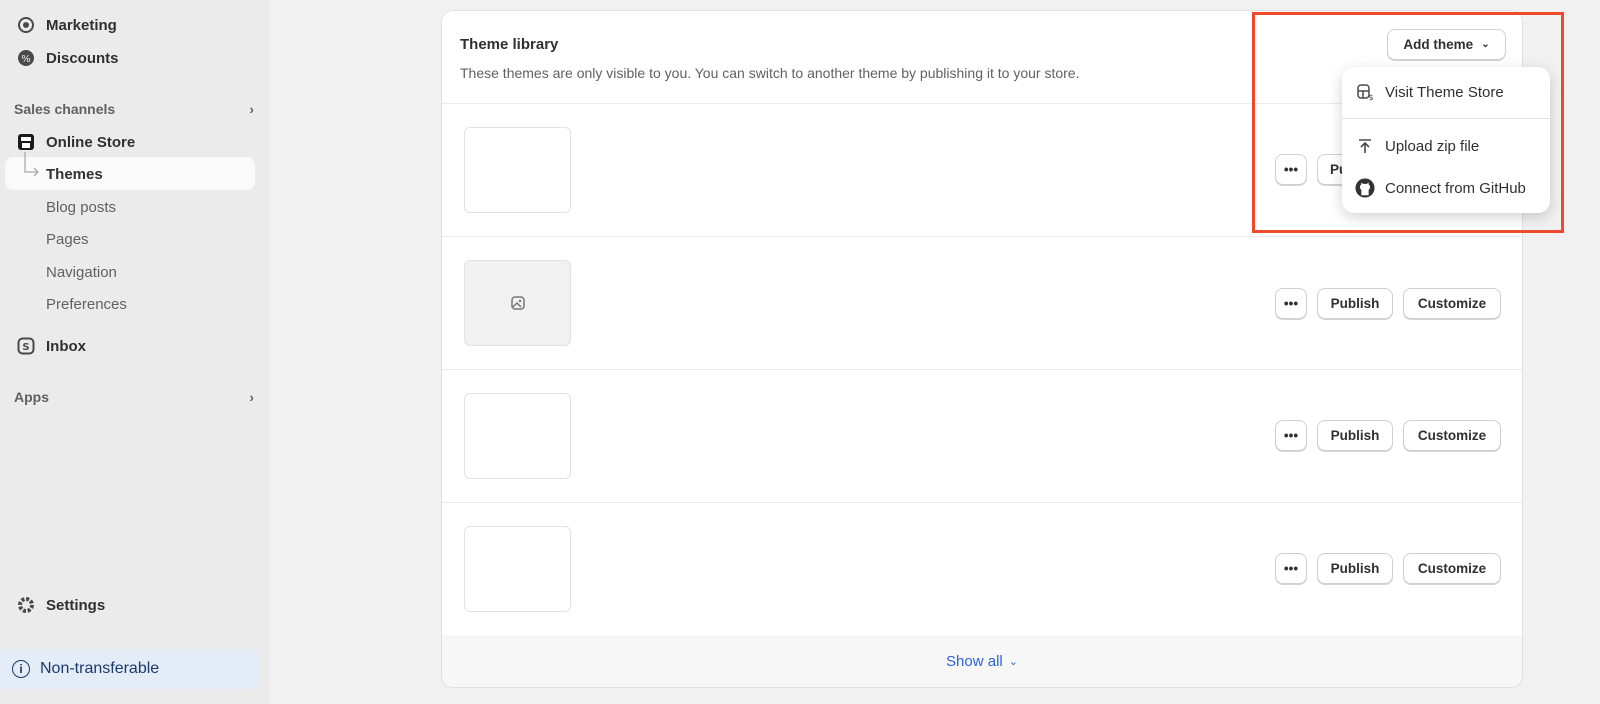 This screenshot has width=1600, height=704. I want to click on sales-channels-header: Sales channels ›, so click(134, 109).